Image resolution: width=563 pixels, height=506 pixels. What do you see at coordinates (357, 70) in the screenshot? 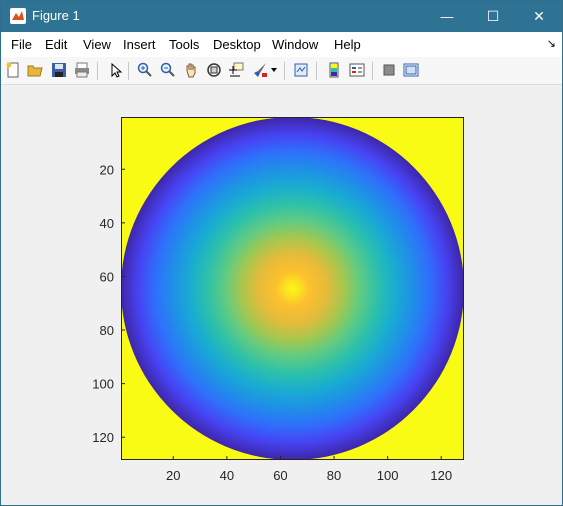
I see `insert-legend-icon` at bounding box center [357, 70].